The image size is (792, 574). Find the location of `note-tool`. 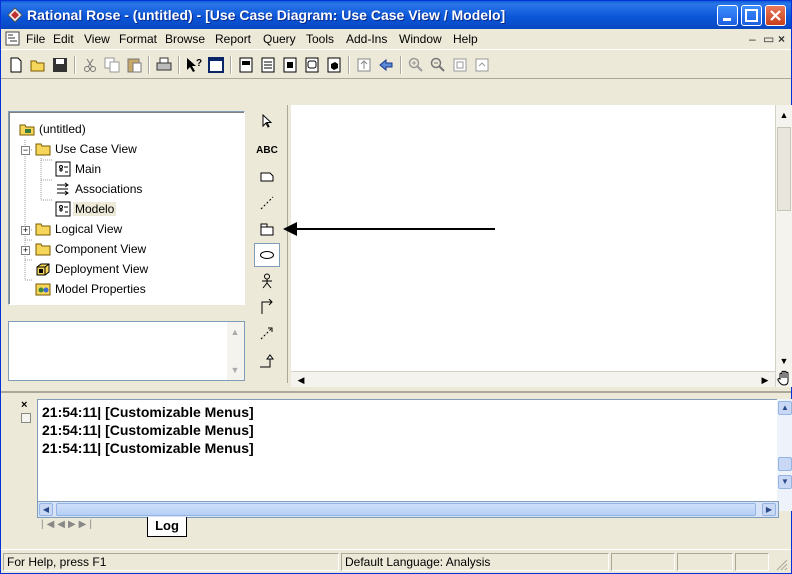

note-tool is located at coordinates (267, 177).